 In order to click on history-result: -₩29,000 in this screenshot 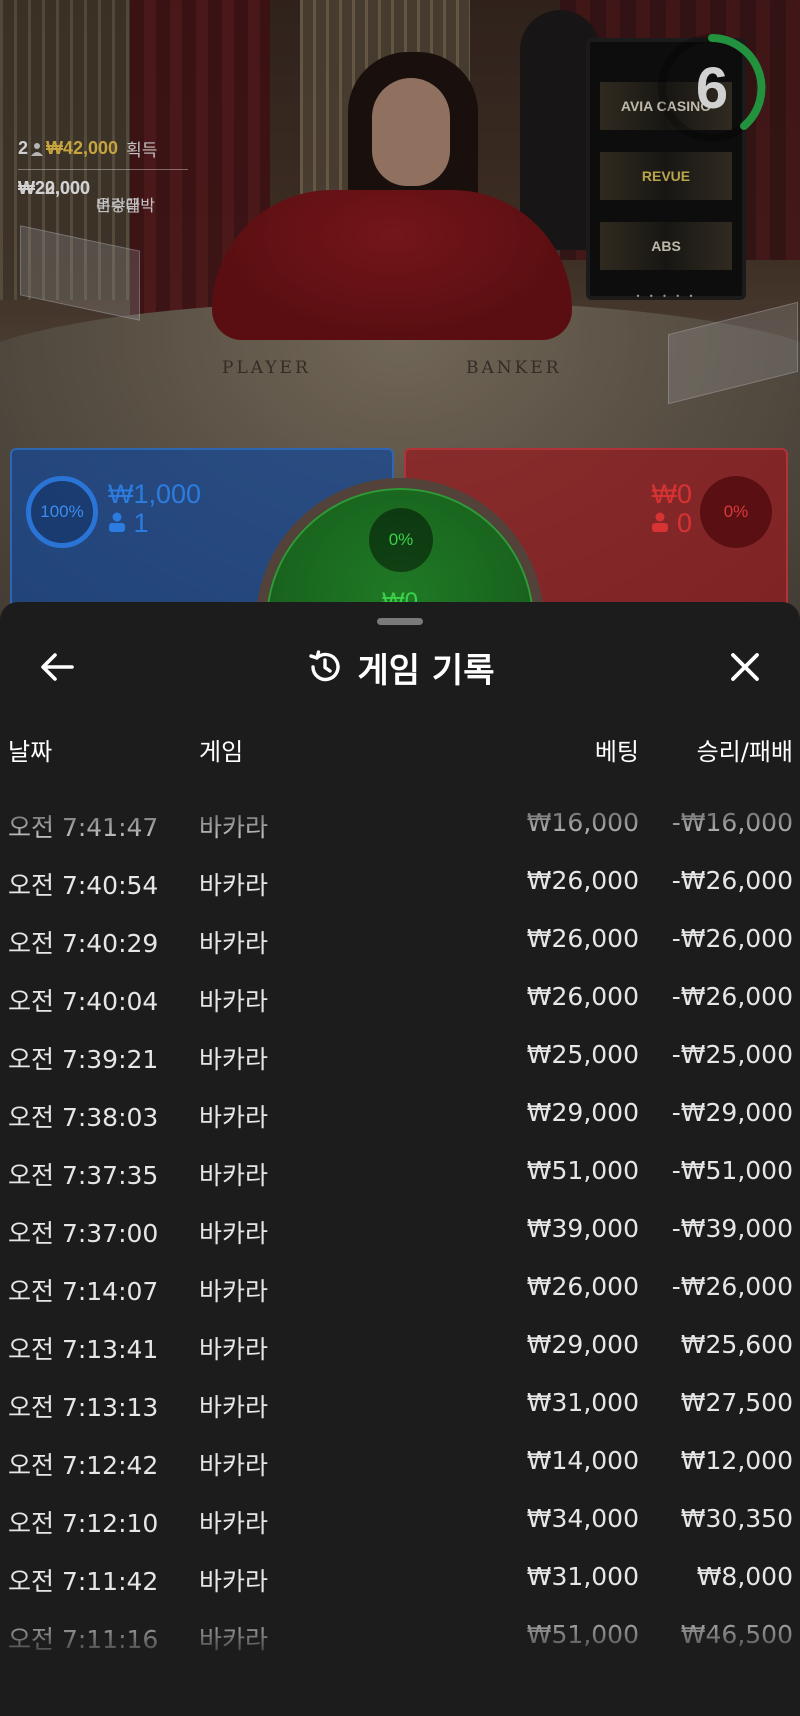, I will do `click(732, 1112)`.